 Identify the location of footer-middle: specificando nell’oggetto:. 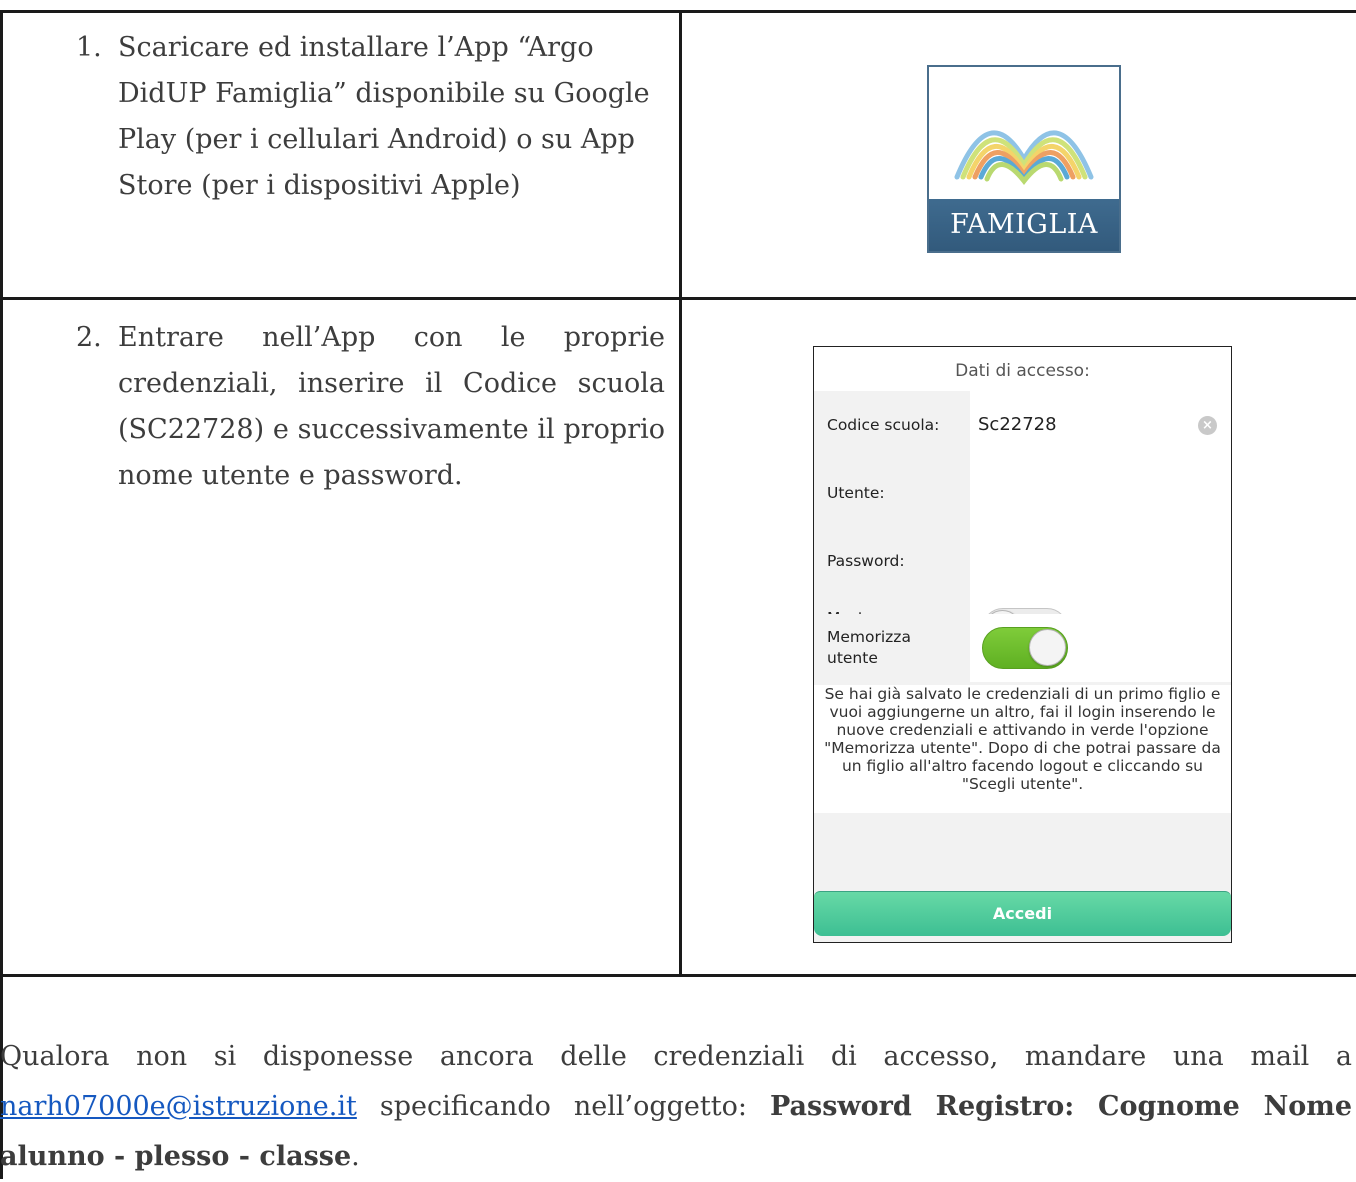
(563, 1106).